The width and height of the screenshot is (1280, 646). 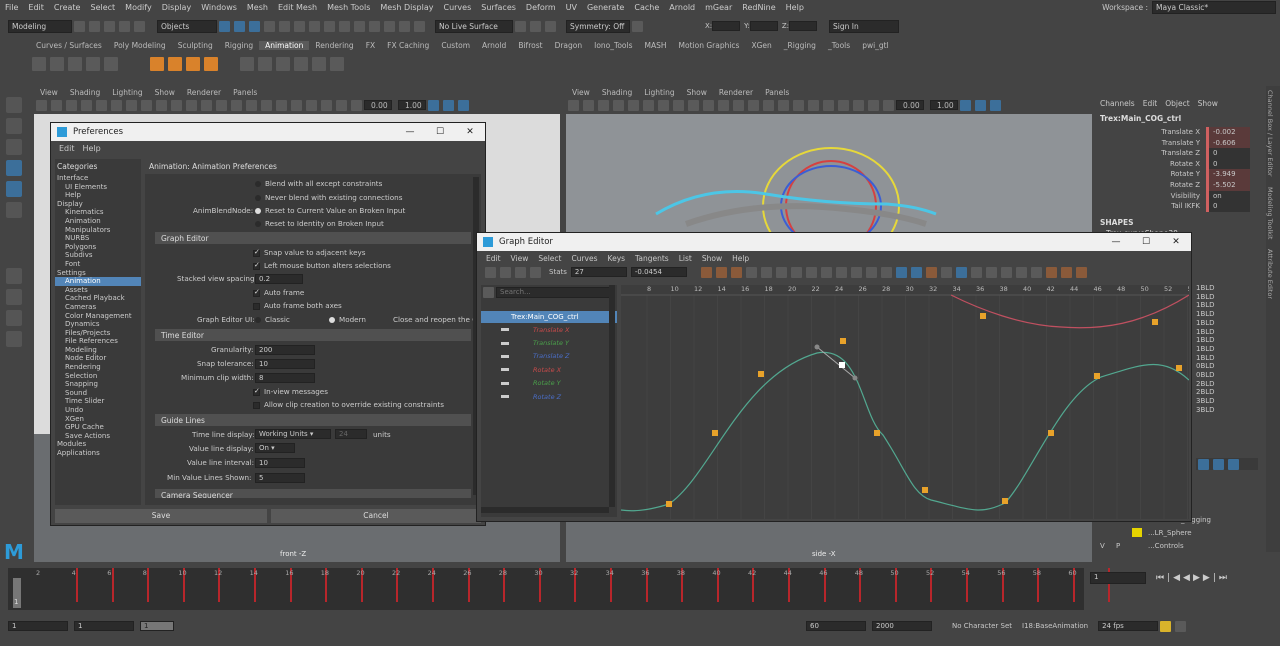 What do you see at coordinates (1228, 206) in the screenshot?
I see `channel-value: 0` at bounding box center [1228, 206].